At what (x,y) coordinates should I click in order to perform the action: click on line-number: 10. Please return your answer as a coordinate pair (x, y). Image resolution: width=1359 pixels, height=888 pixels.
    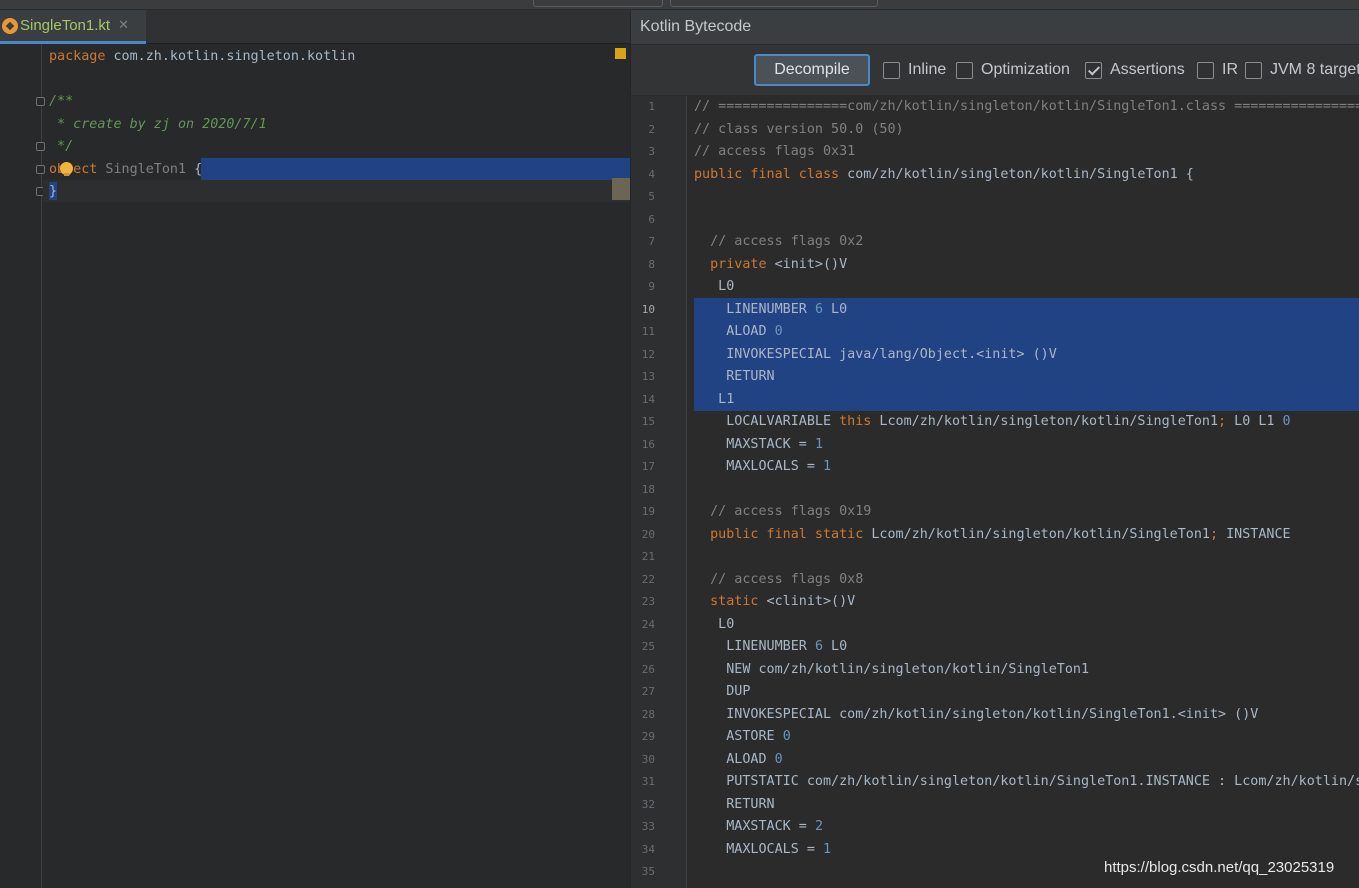
    Looking at the image, I should click on (648, 309).